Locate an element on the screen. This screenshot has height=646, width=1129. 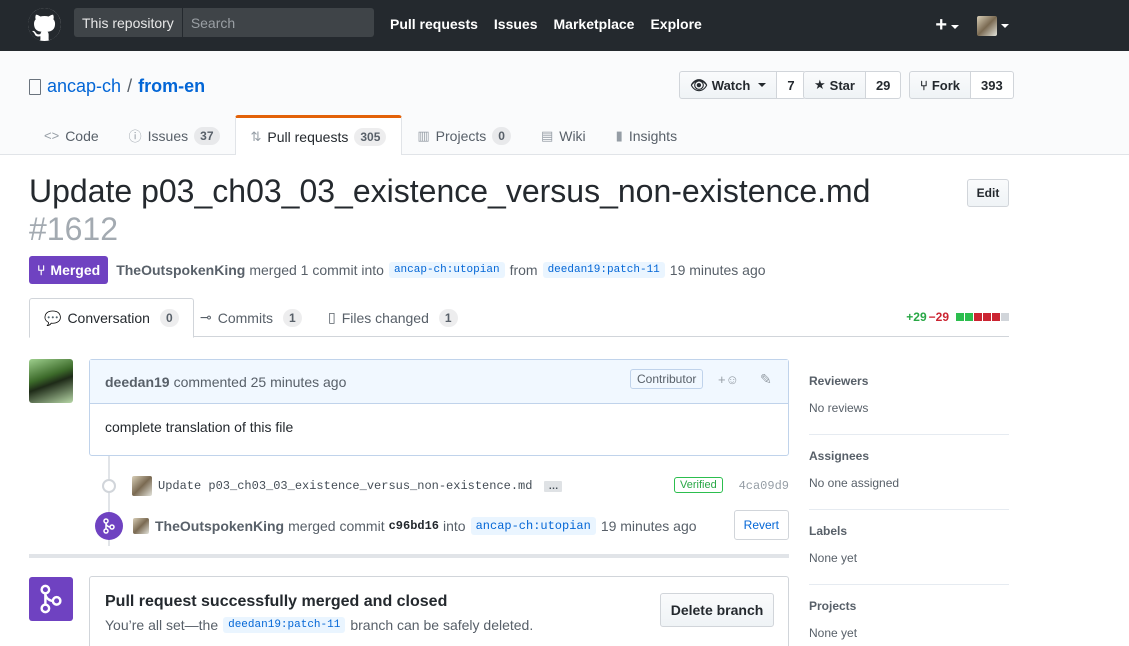
create-new-menu: + is located at coordinates (947, 25).